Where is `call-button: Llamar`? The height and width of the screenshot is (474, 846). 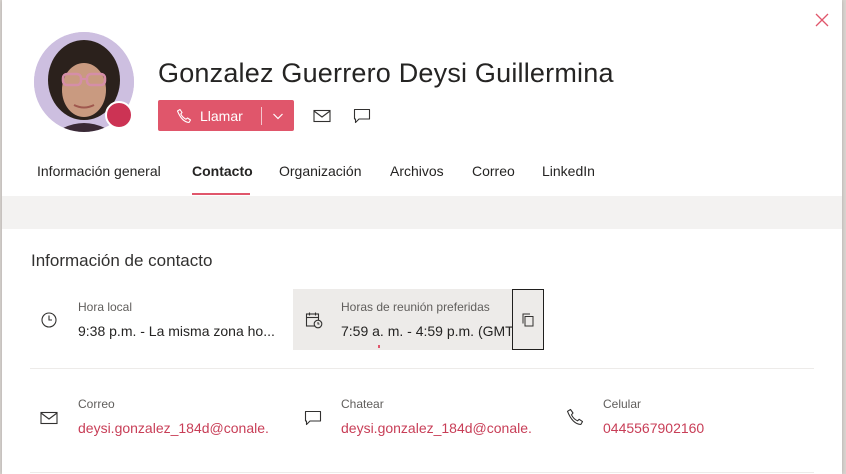
call-button: Llamar is located at coordinates (209, 115).